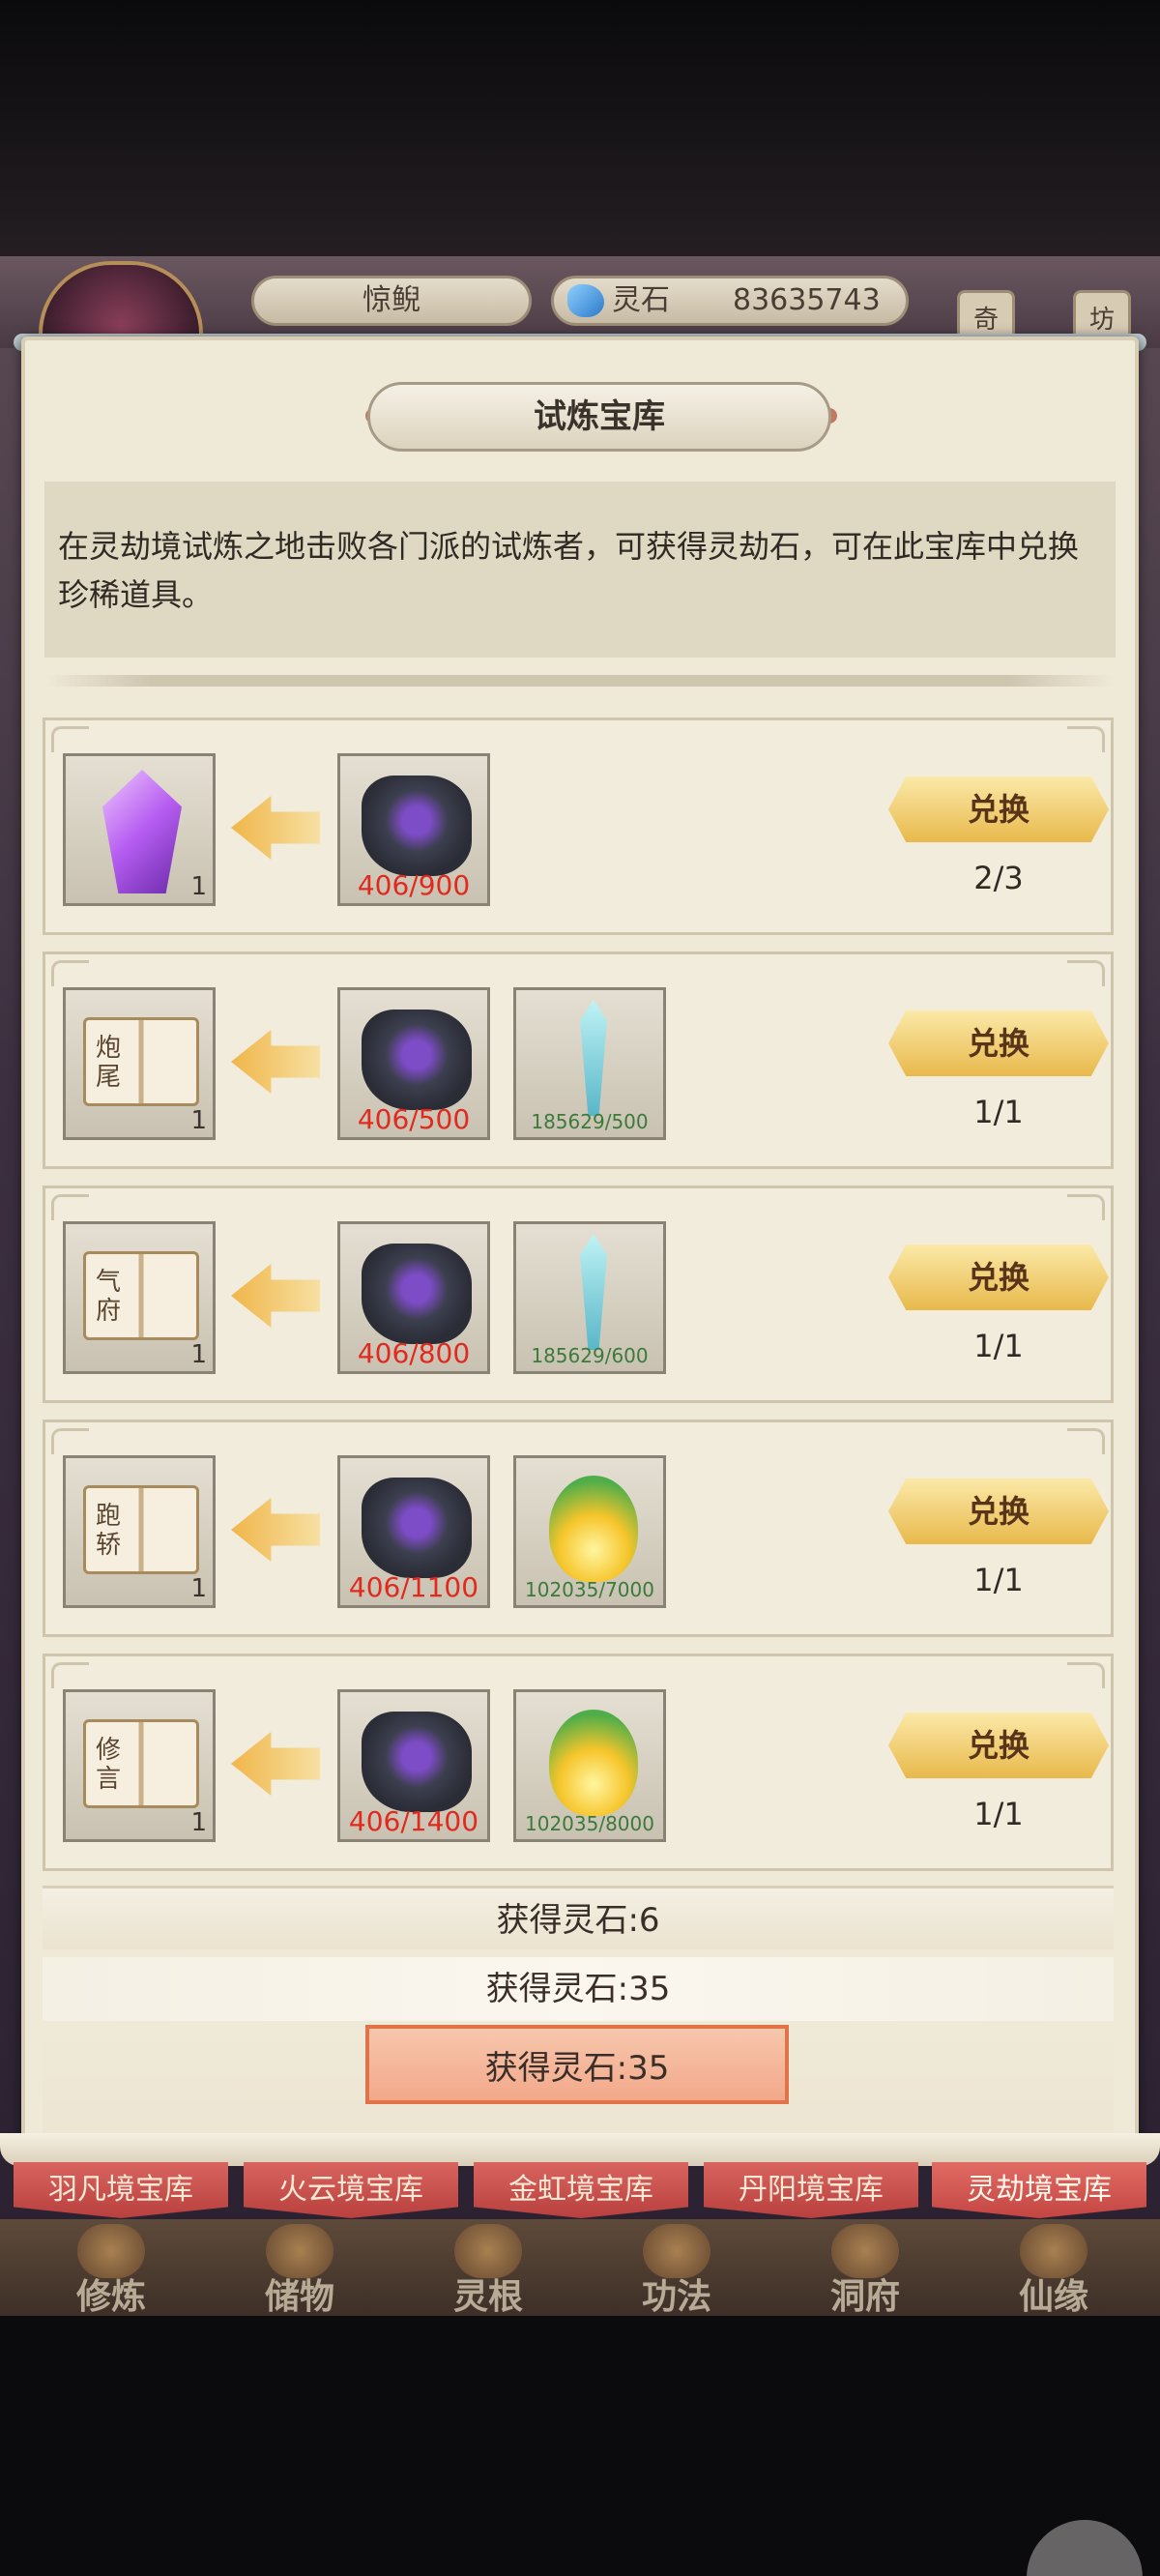 The image size is (1160, 2576). What do you see at coordinates (300, 2270) in the screenshot?
I see `nav-chuwu: 储物` at bounding box center [300, 2270].